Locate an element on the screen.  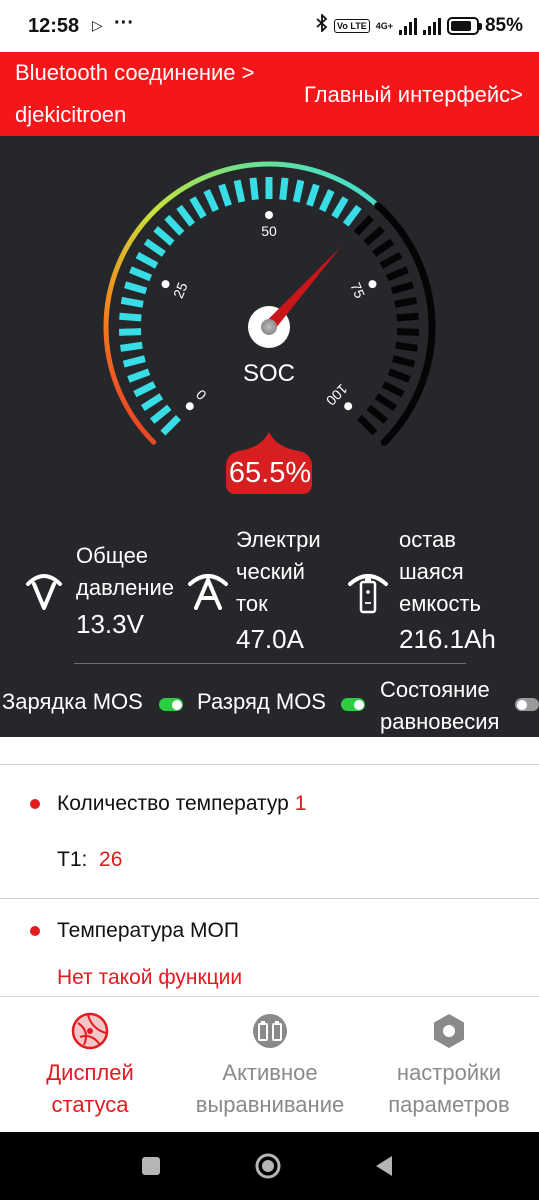
voltage-icon is located at coordinates (44, 592).